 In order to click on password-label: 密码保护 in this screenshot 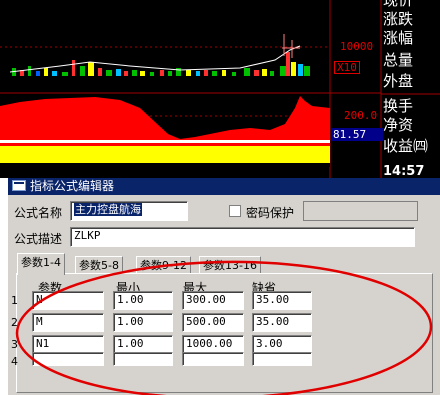, I will do `click(270, 213)`.